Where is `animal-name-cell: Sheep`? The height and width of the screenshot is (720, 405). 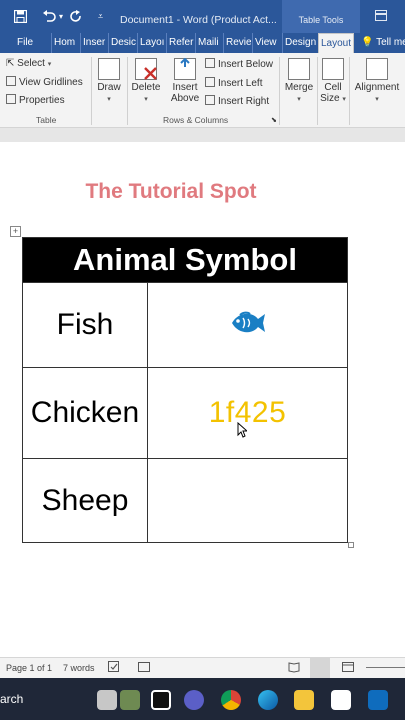
animal-name-cell: Sheep is located at coordinates (85, 500).